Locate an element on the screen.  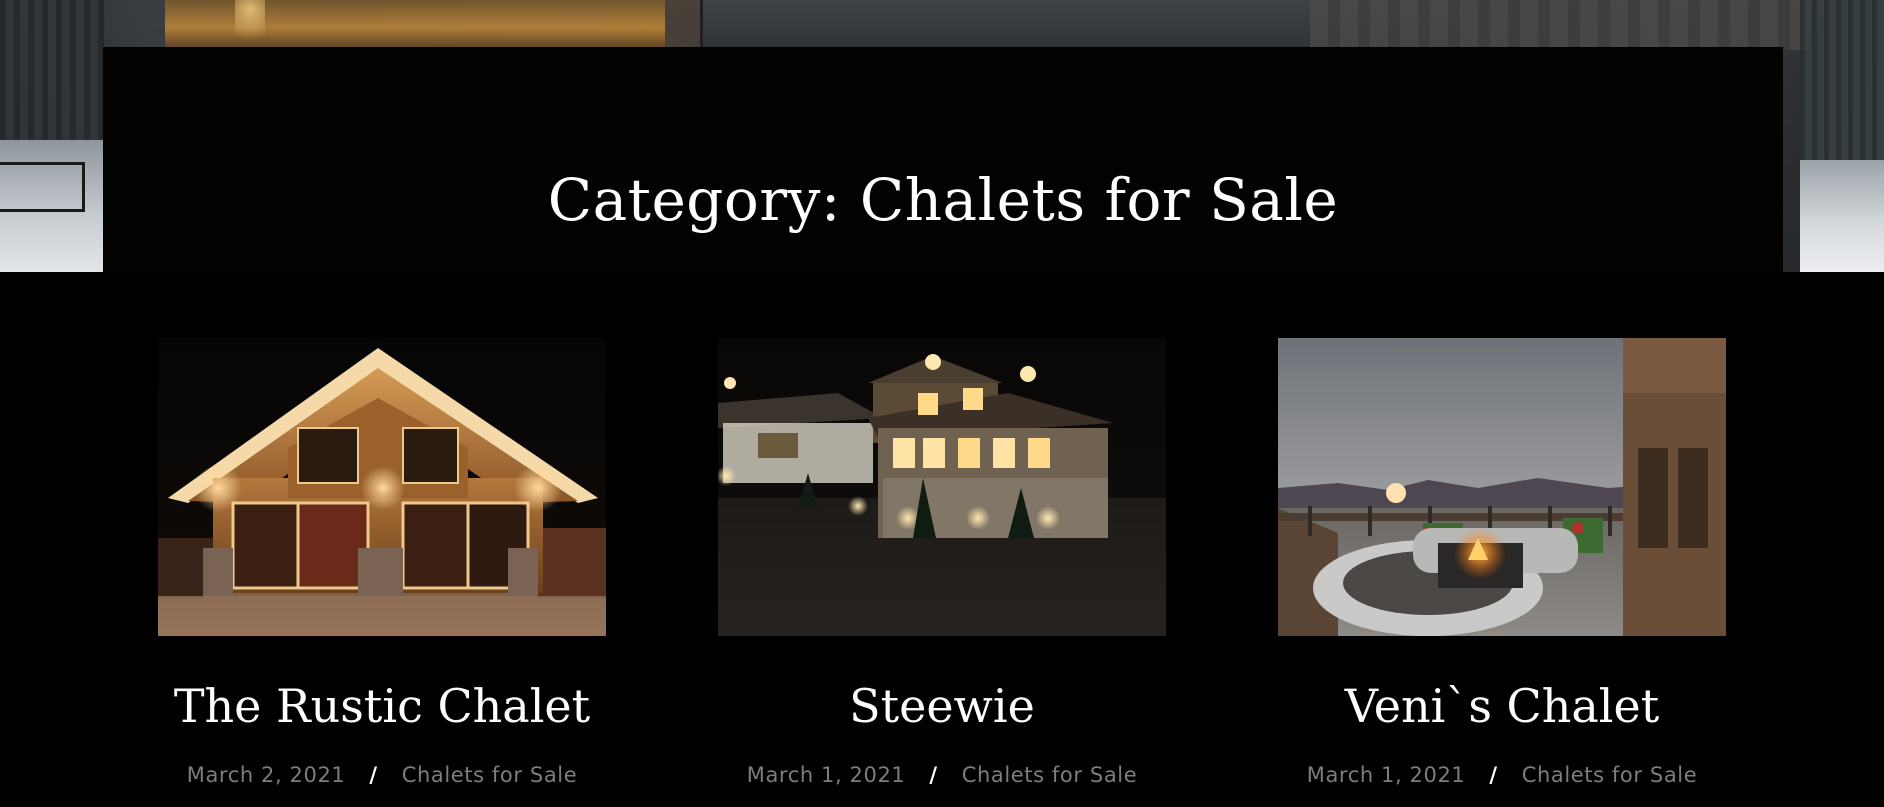
post-title-link: The Rustic Chalet is located at coordinates (382, 706).